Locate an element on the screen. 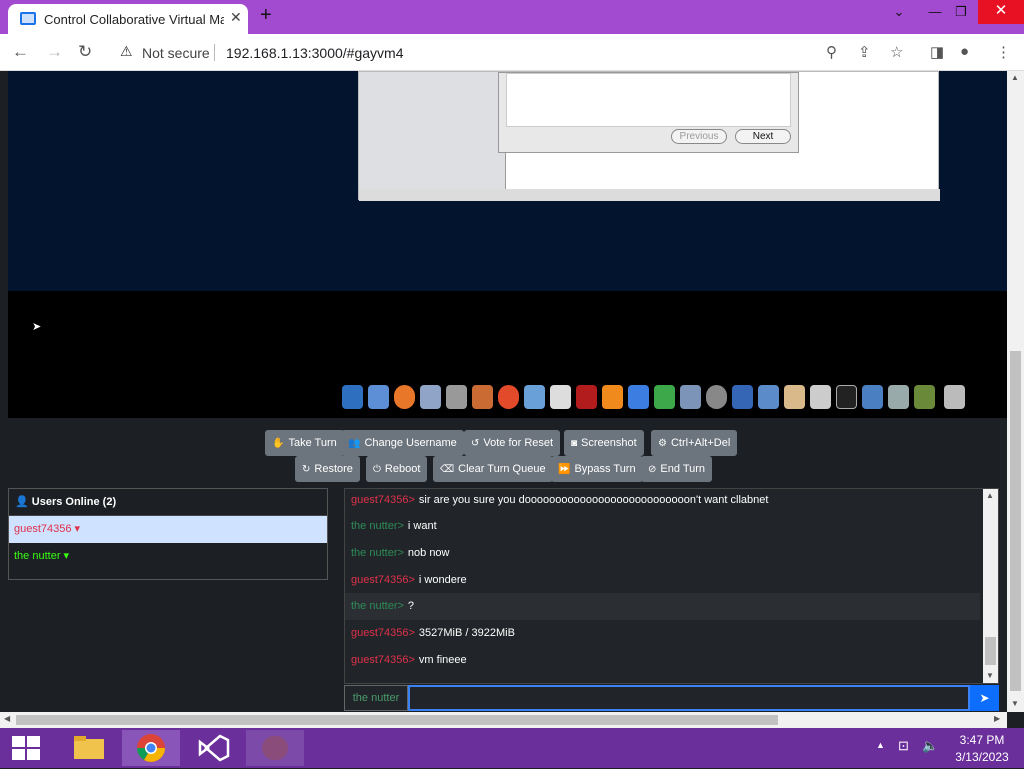  camera-icon: ◙ is located at coordinates (574, 443).